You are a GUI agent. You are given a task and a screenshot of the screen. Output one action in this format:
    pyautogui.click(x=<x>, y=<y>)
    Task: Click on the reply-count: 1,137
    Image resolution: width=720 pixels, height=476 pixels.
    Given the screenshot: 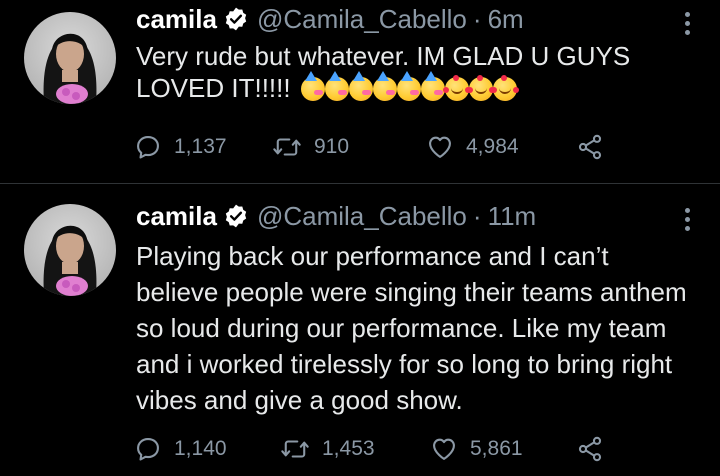 What is the action you would take?
    pyautogui.click(x=200, y=146)
    